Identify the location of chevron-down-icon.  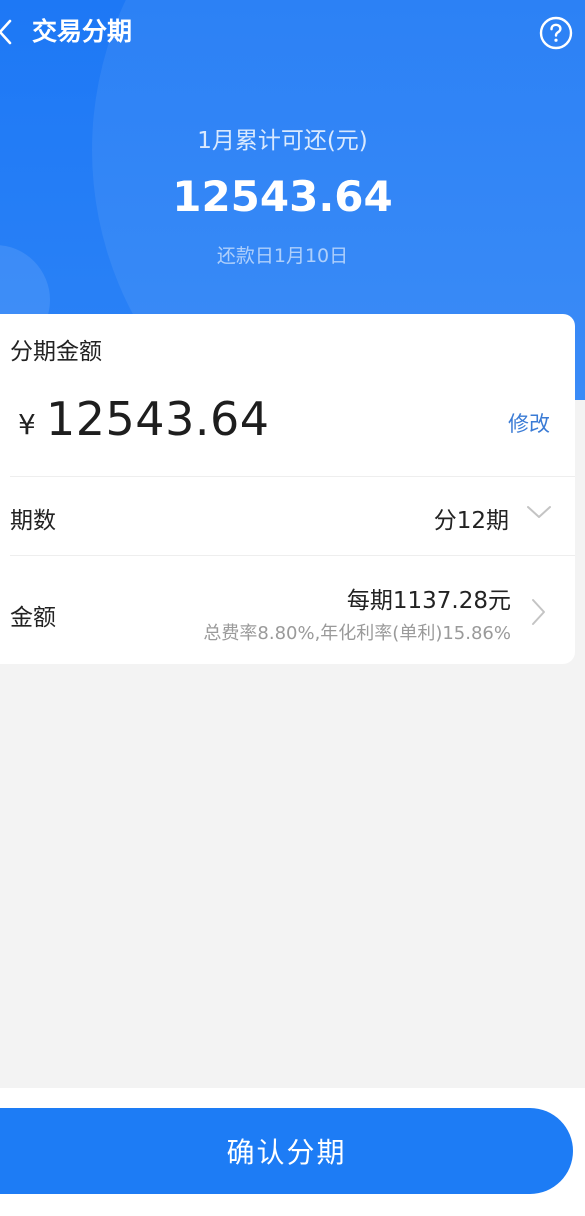
(539, 512).